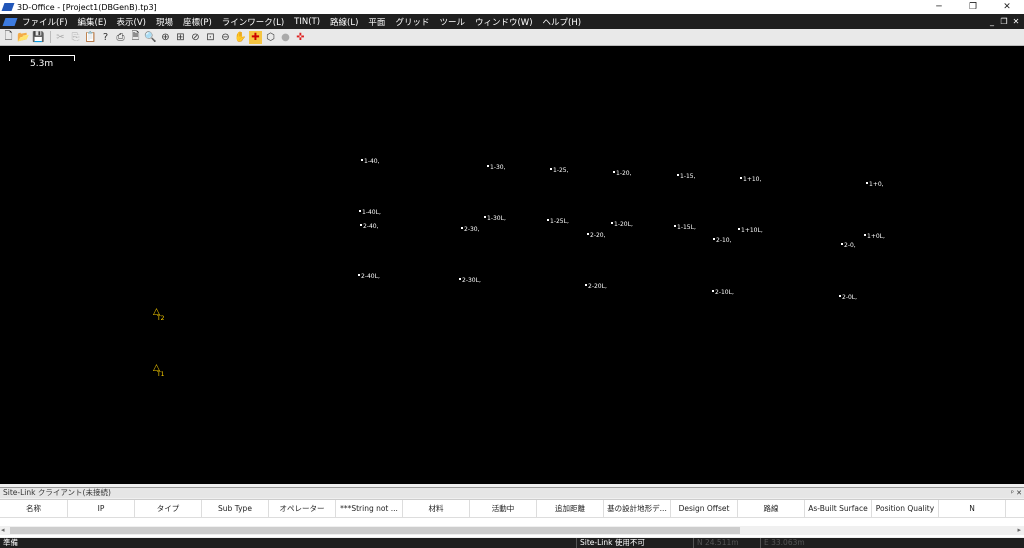 The height and width of the screenshot is (548, 1024). I want to click on window-controls: ─ ❐ ✕, so click(973, 7).